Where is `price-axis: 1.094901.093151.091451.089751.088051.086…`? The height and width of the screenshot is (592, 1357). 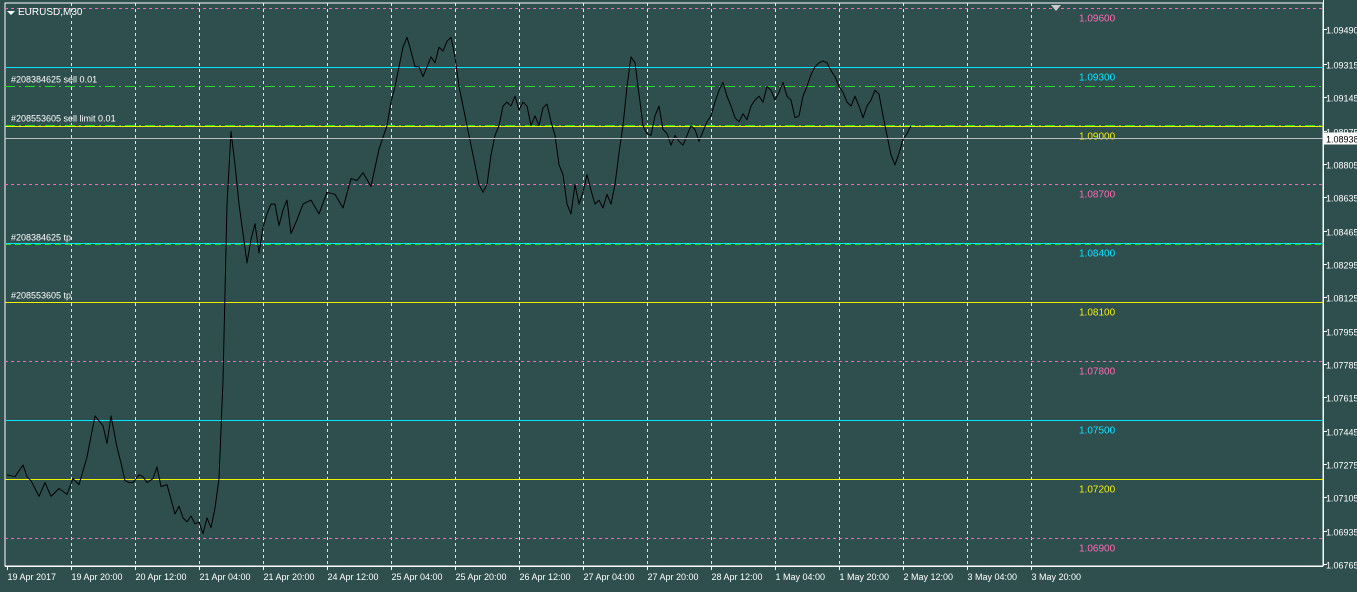
price-axis: 1.094901.093151.091451.089751.088051.086… is located at coordinates (1340, 285).